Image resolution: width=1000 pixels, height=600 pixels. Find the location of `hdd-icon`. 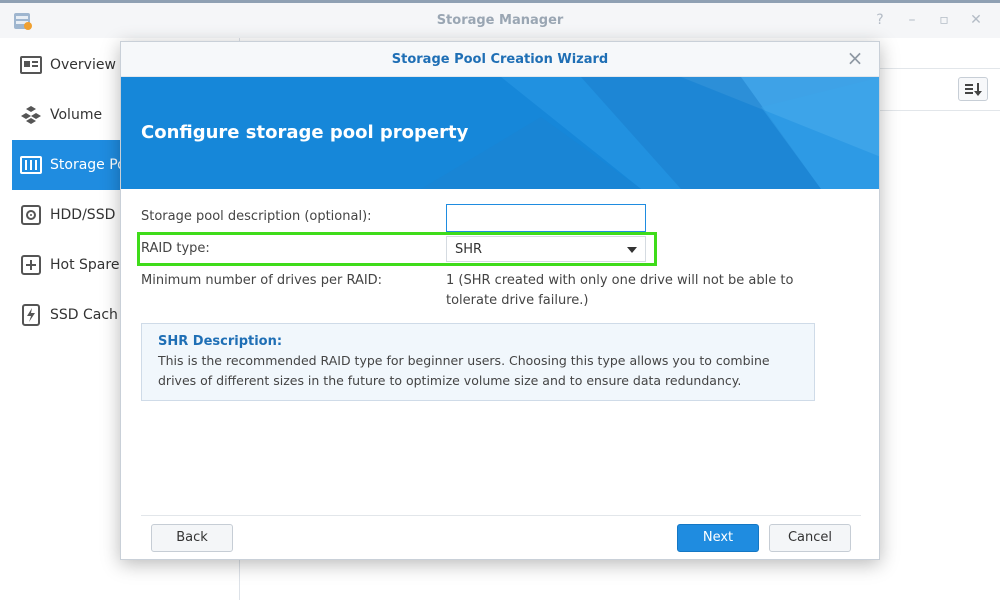

hdd-icon is located at coordinates (31, 215).